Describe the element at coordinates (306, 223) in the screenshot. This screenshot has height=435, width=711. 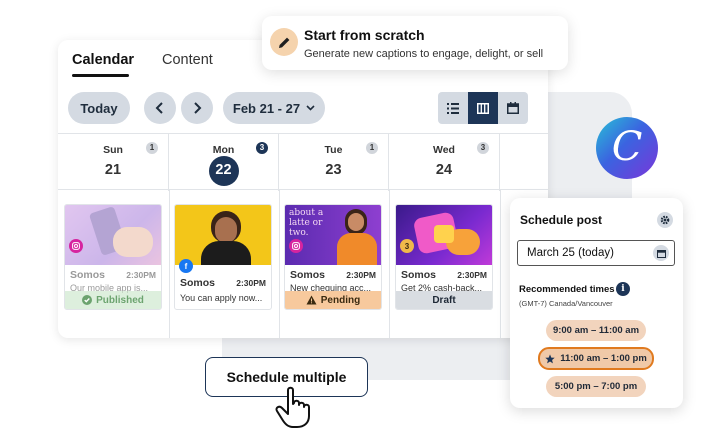
I see `thumbnail-caption: about a latte or two.` at that location.